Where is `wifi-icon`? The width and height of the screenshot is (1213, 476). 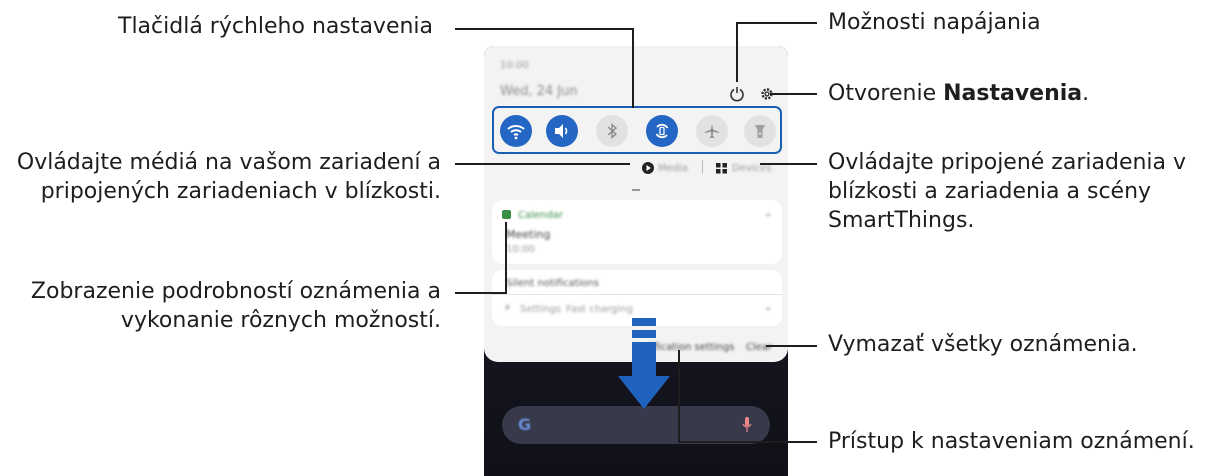 wifi-icon is located at coordinates (516, 132).